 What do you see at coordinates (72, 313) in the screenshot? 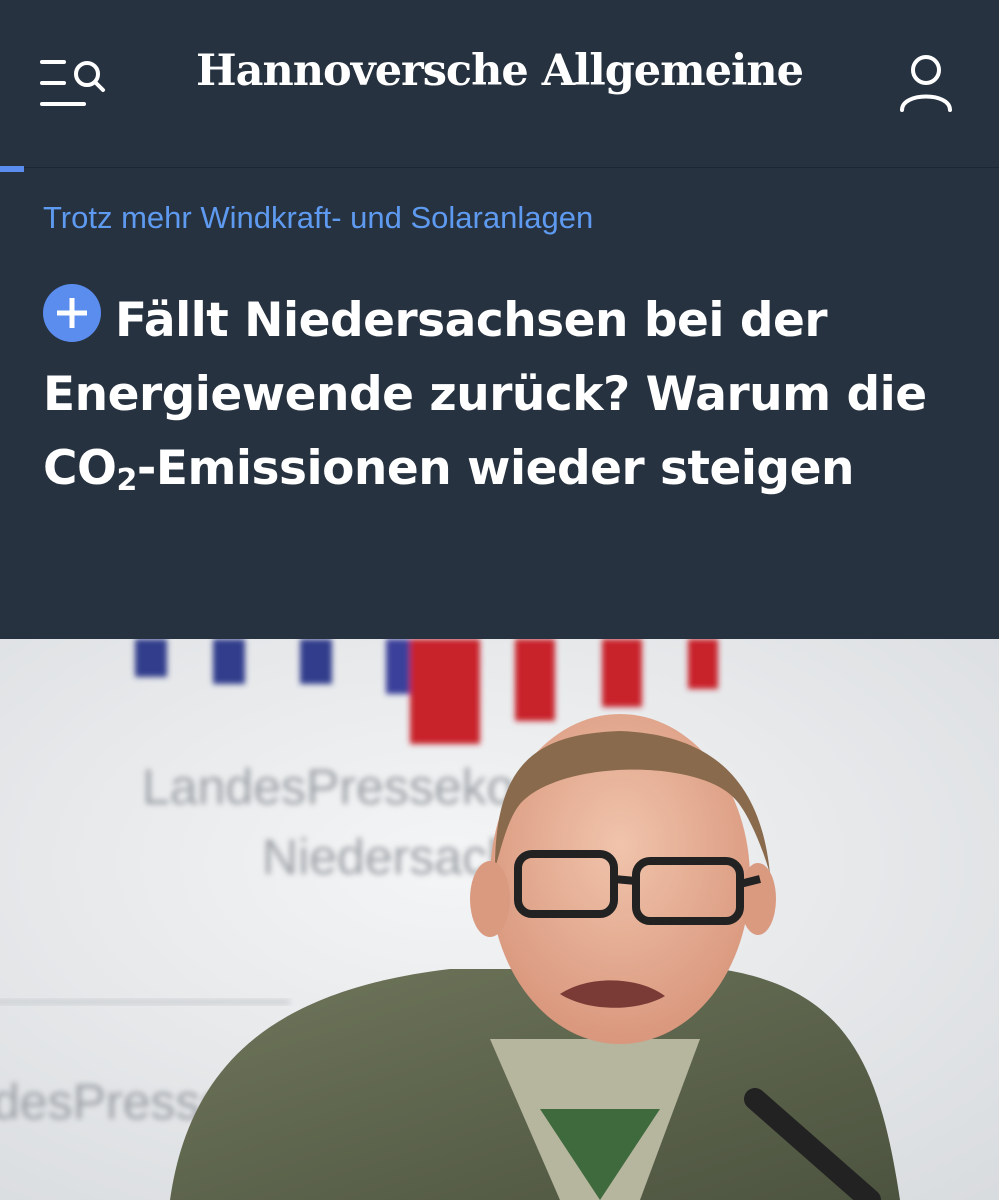
I see `plus-icon` at bounding box center [72, 313].